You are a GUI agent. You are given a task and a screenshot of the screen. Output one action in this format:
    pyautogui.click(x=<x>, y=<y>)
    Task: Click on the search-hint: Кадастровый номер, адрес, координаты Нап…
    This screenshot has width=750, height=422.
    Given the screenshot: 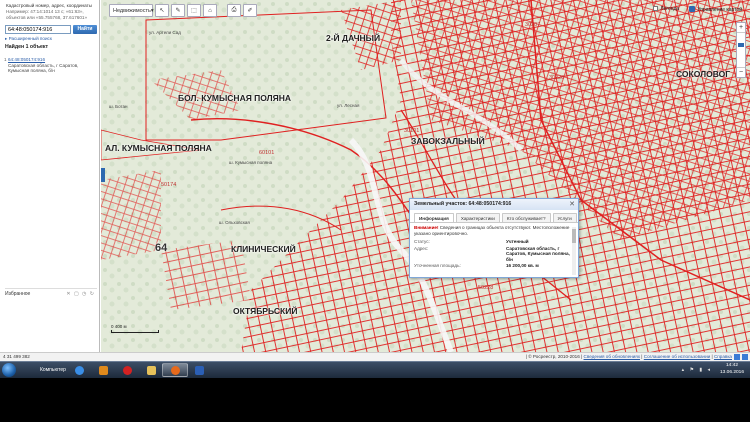 What is the action you would take?
    pyautogui.click(x=52, y=12)
    